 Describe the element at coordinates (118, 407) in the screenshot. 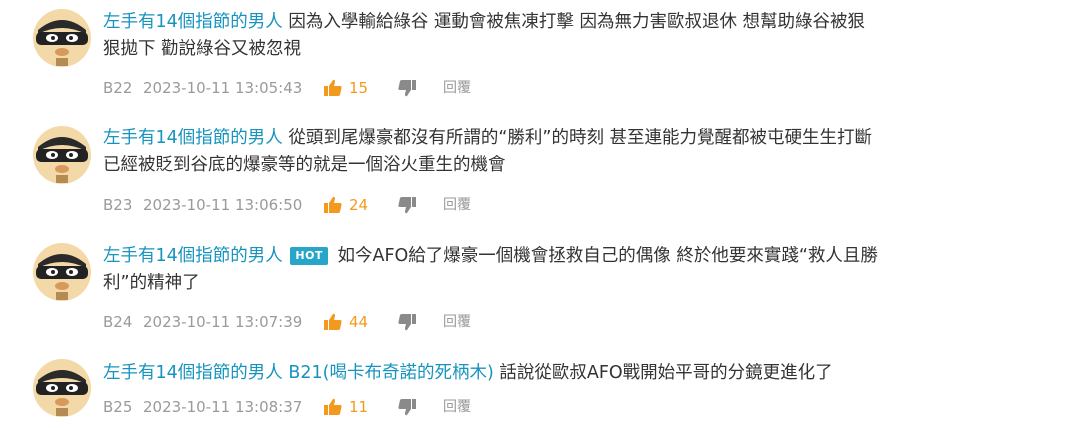

I see `floor-number: B25` at that location.